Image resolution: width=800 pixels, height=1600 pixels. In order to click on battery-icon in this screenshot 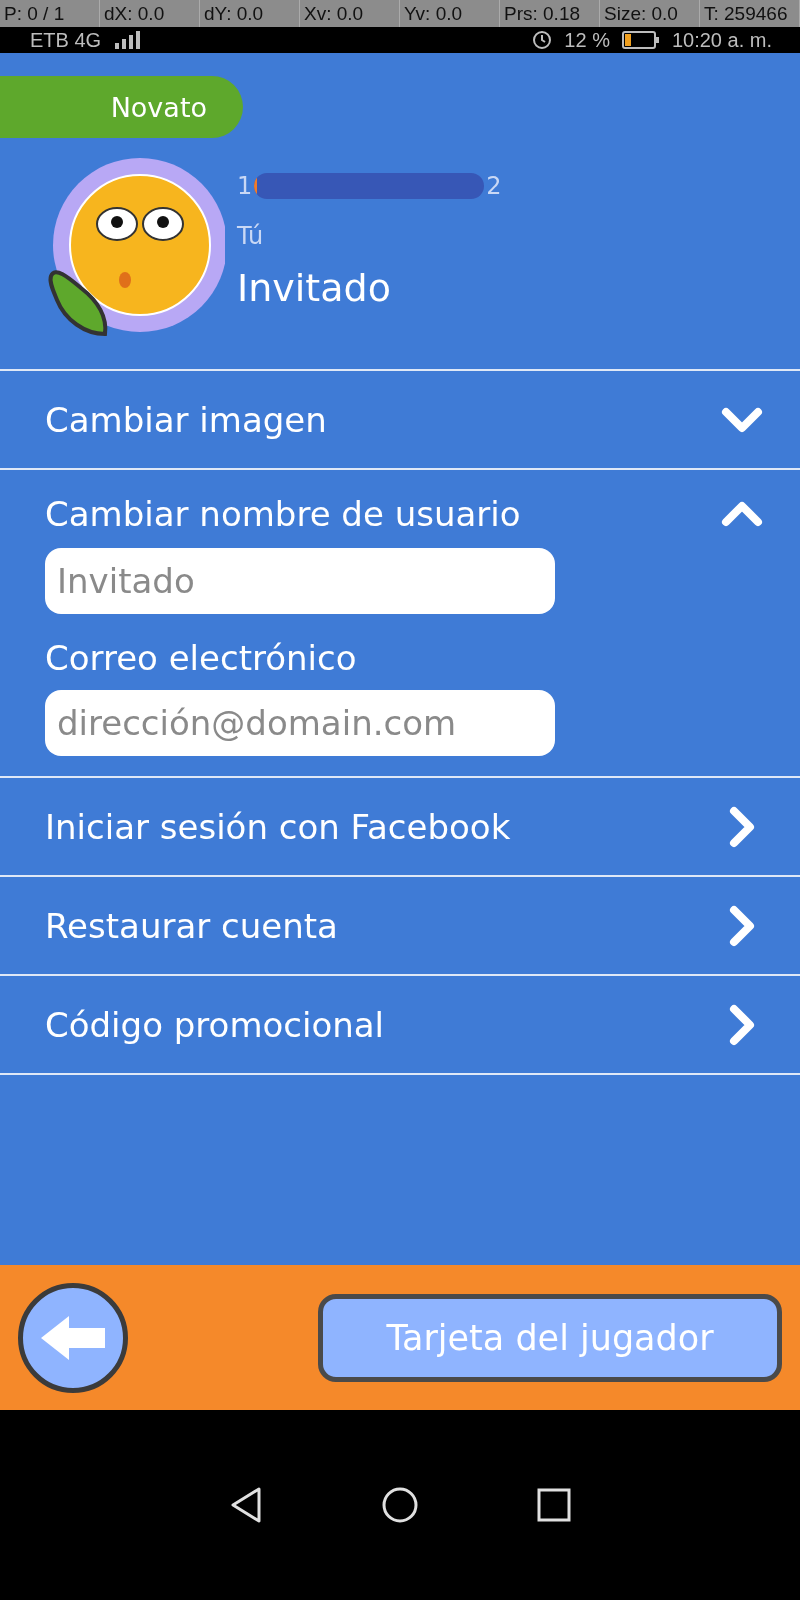, I will do `click(640, 40)`.